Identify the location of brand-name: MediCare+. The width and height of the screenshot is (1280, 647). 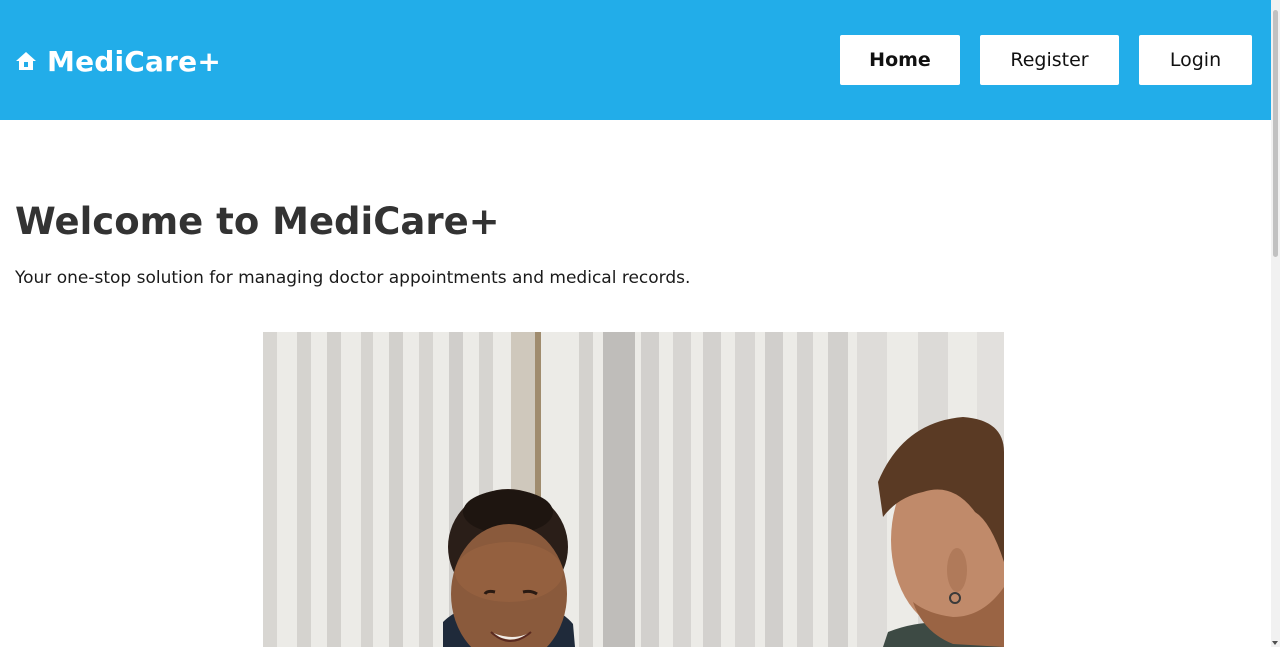
(134, 61).